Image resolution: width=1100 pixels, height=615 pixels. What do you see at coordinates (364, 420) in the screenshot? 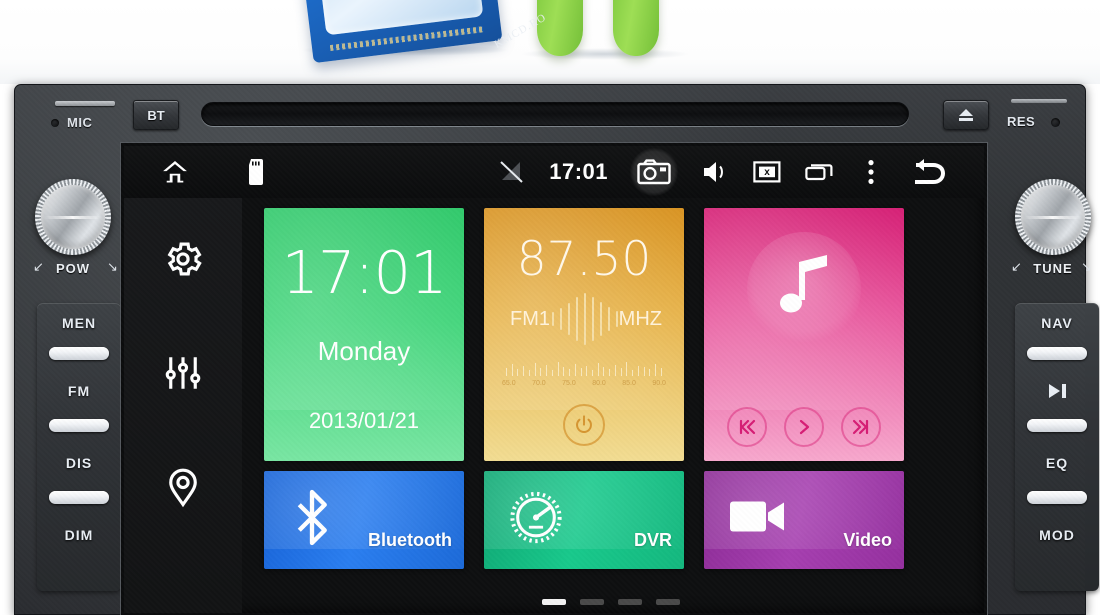
I see `clock-date: 2013/01/21` at bounding box center [364, 420].